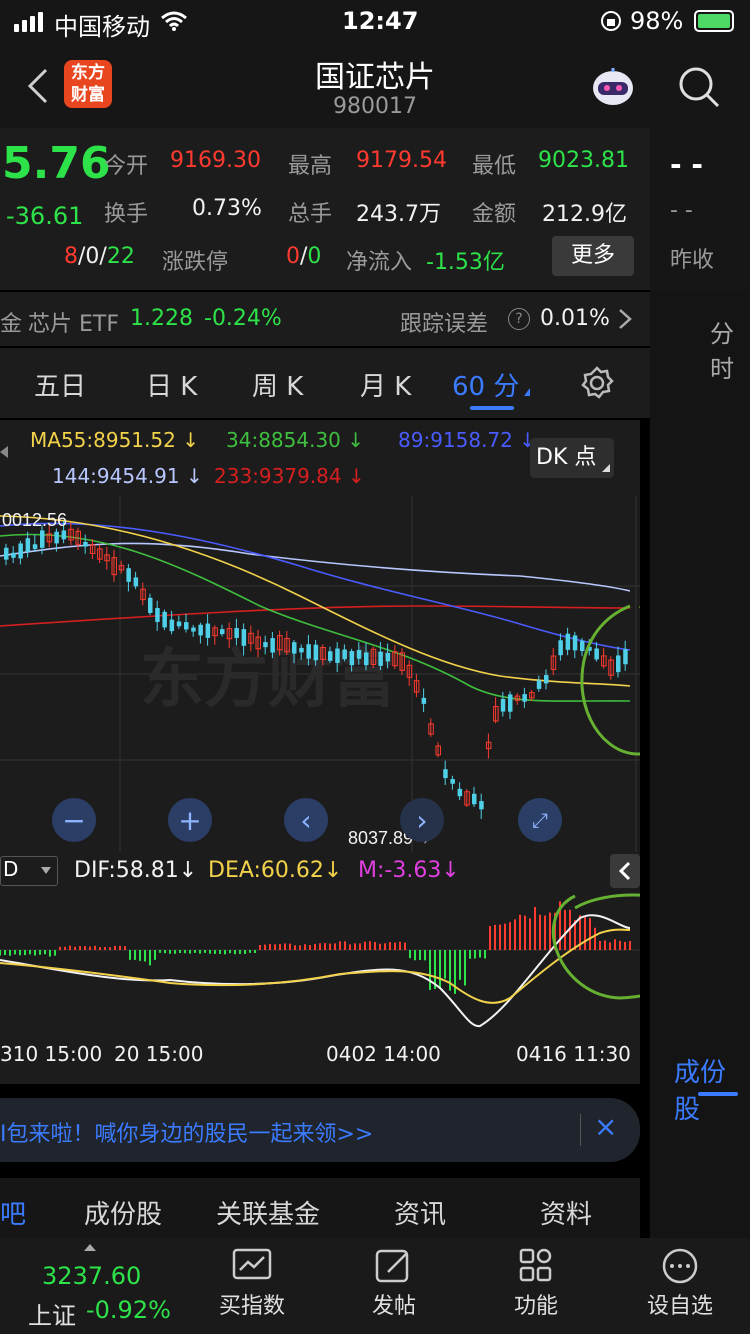 This screenshot has width=750, height=1334. What do you see at coordinates (536, 1284) in the screenshot?
I see `functions-button: 功能` at bounding box center [536, 1284].